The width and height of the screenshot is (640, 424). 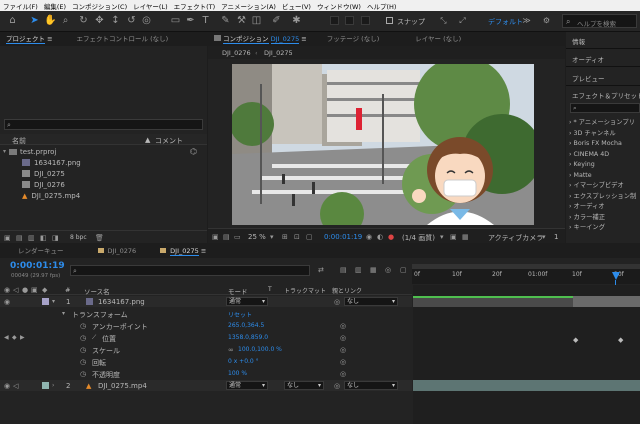 What do you see at coordinates (231, 350) in the screenshot?
I see `link-icon: ∞` at bounding box center [231, 350].